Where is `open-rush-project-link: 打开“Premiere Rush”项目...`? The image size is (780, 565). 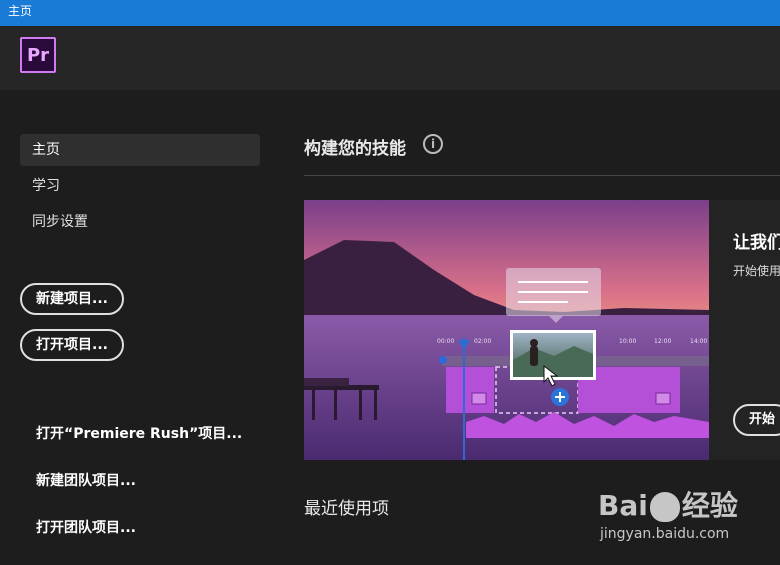
open-rush-project-link: 打开“Premiere Rush”项目... is located at coordinates (139, 433).